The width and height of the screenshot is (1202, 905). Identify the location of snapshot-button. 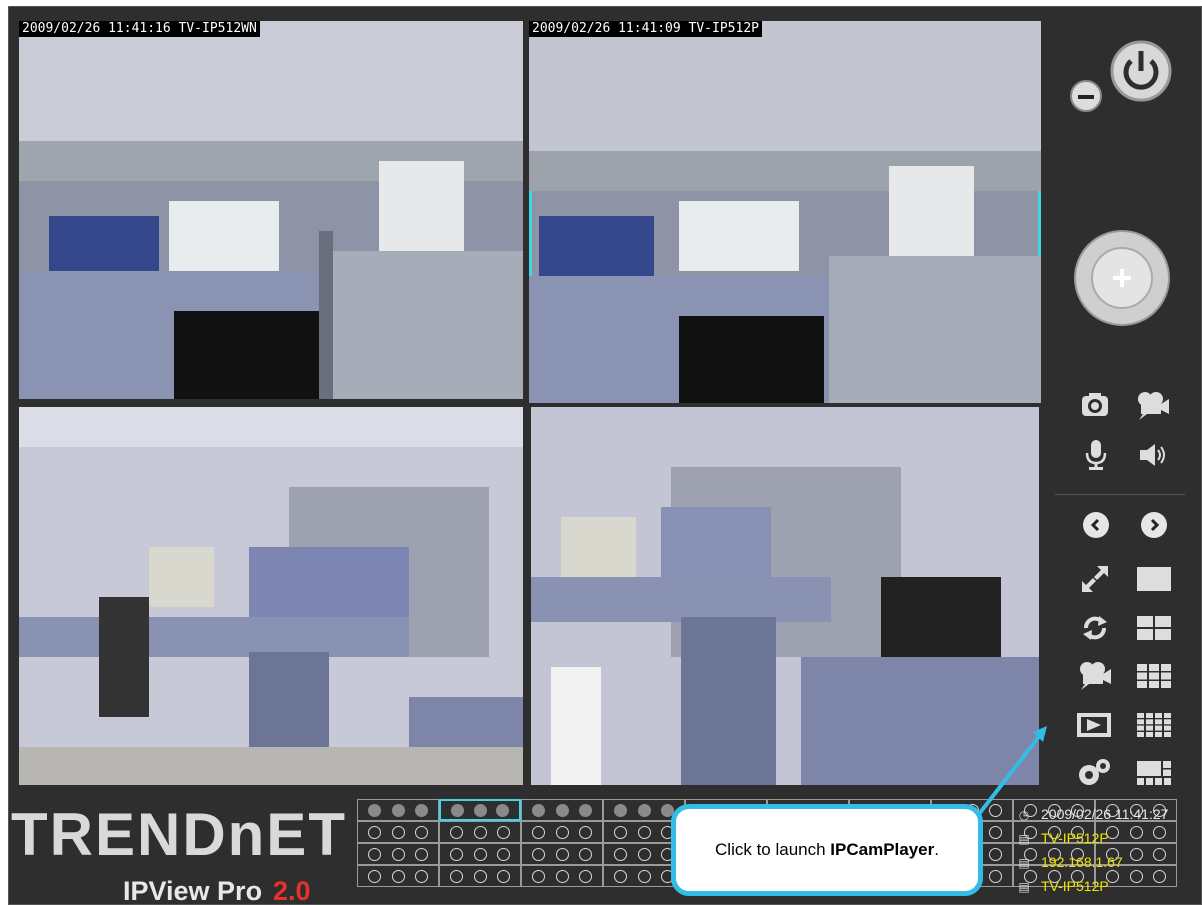
(1095, 405).